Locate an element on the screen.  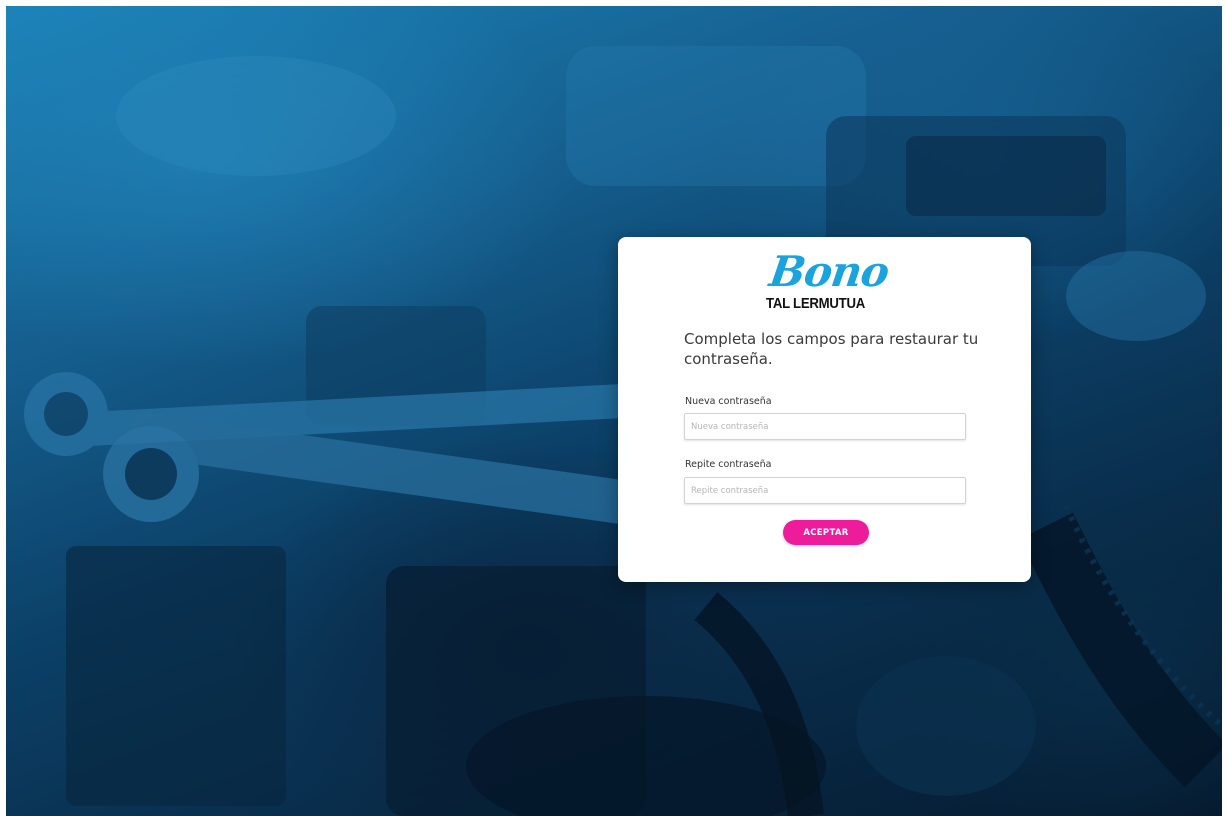
logo-script-text: Bono is located at coordinates (829, 271).